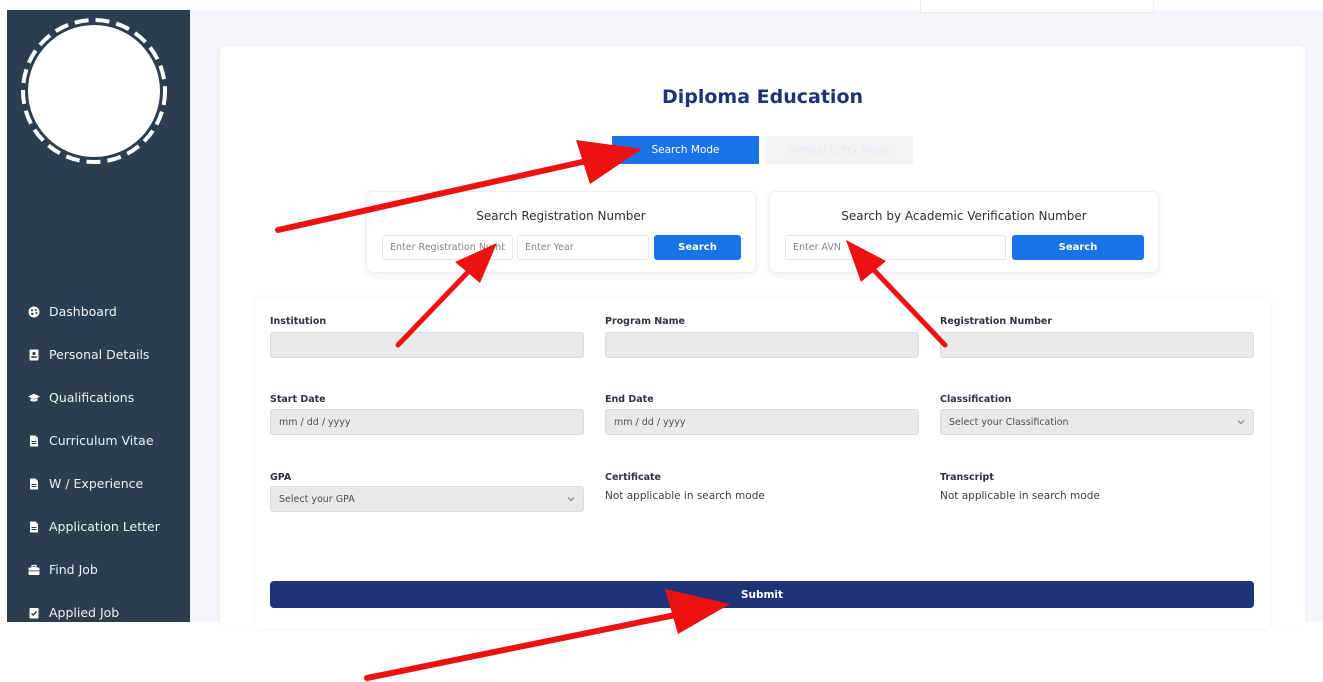 This screenshot has height=682, width=1323. Describe the element at coordinates (633, 477) in the screenshot. I see `certificate-label: Certificate` at that location.